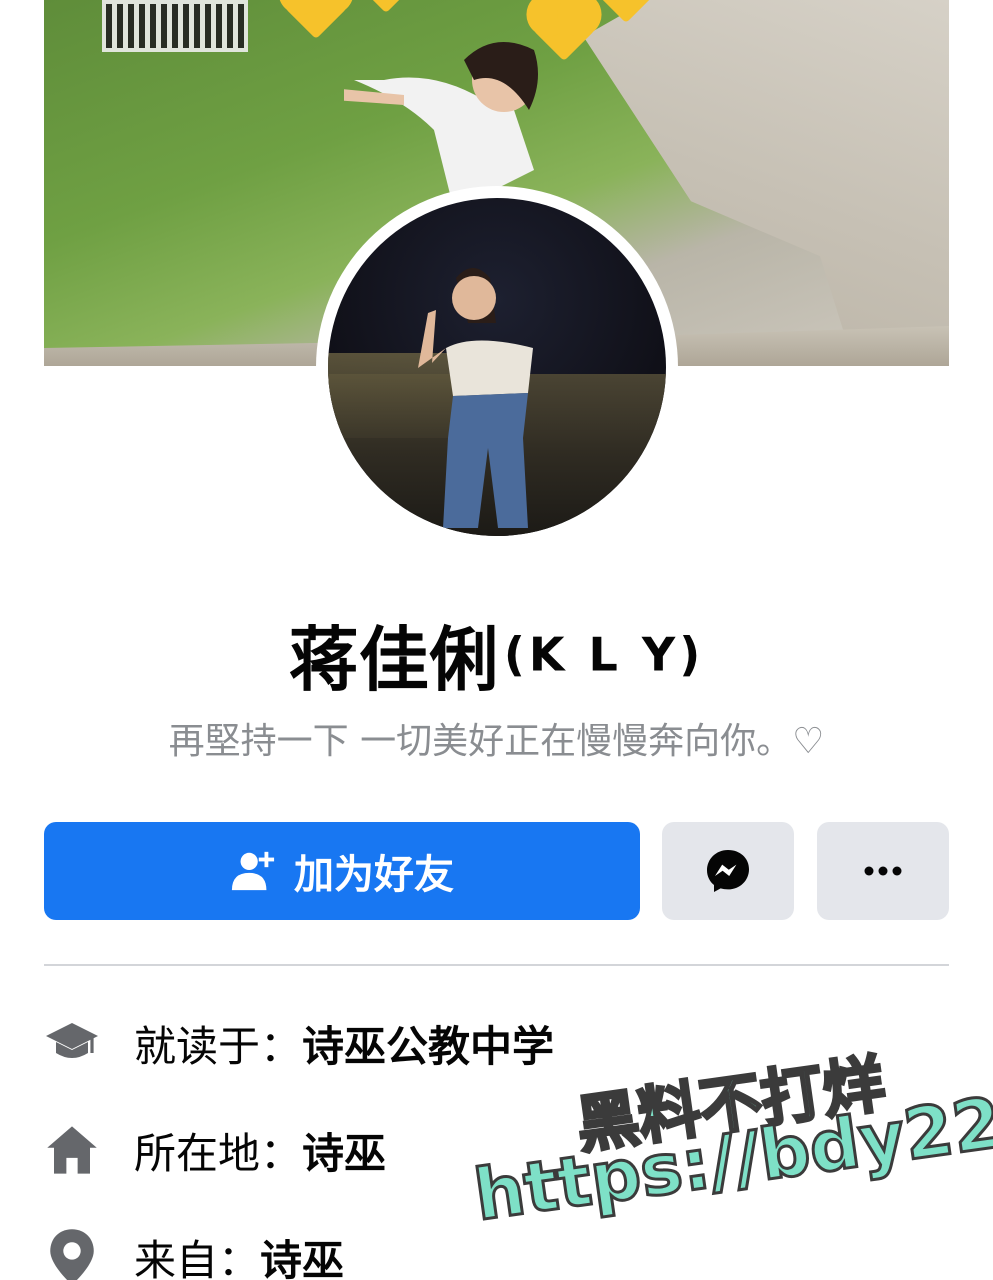  I want to click on more-icon, so click(883, 871).